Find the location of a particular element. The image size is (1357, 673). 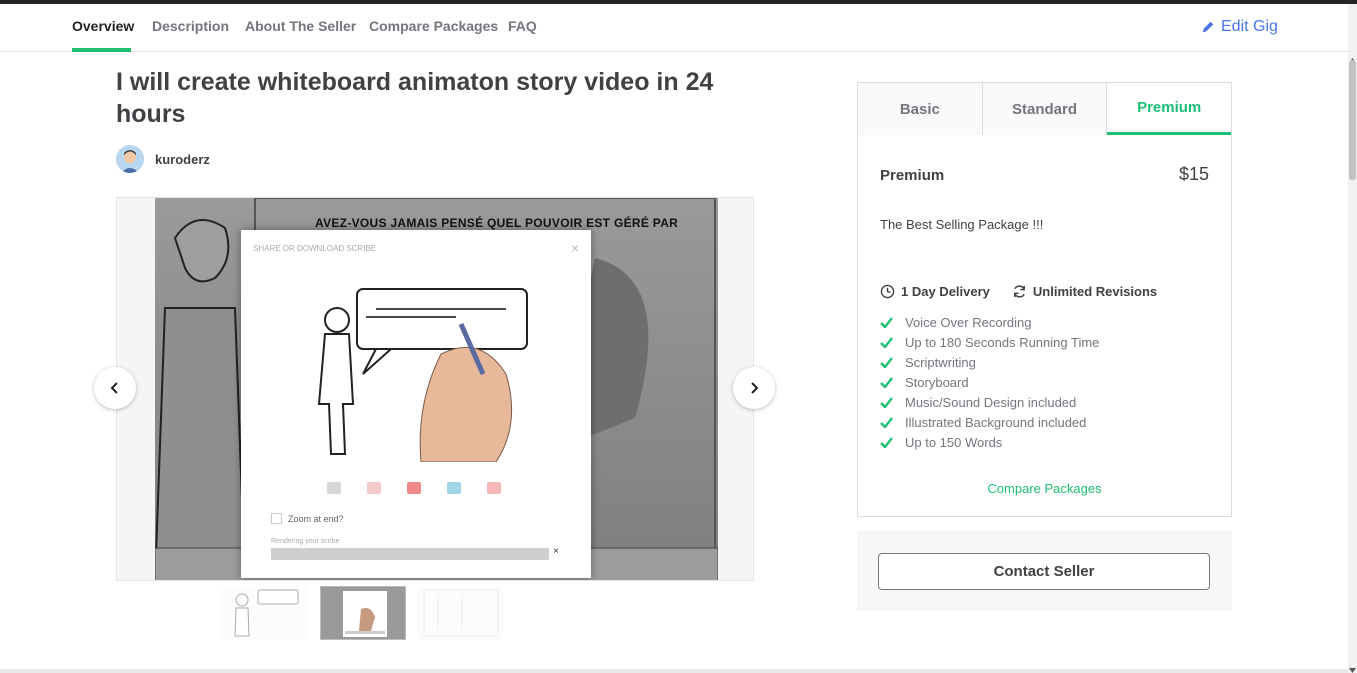

clock-icon is located at coordinates (887, 291).